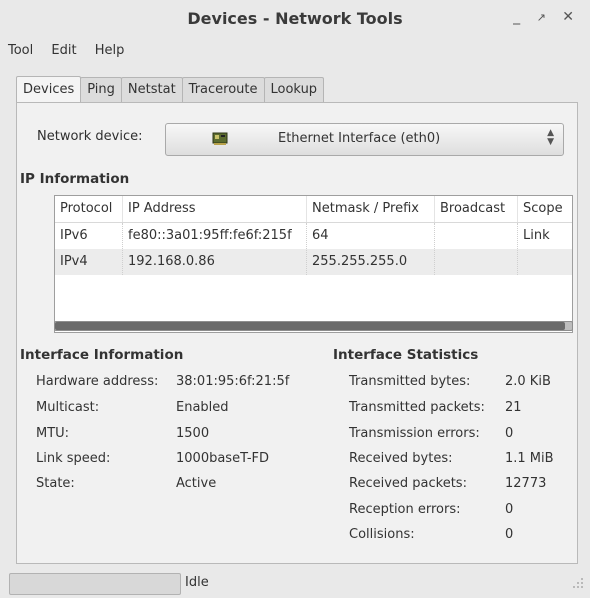 Image resolution: width=590 pixels, height=598 pixels. Describe the element at coordinates (55, 483) in the screenshot. I see `state-label: State:` at that location.